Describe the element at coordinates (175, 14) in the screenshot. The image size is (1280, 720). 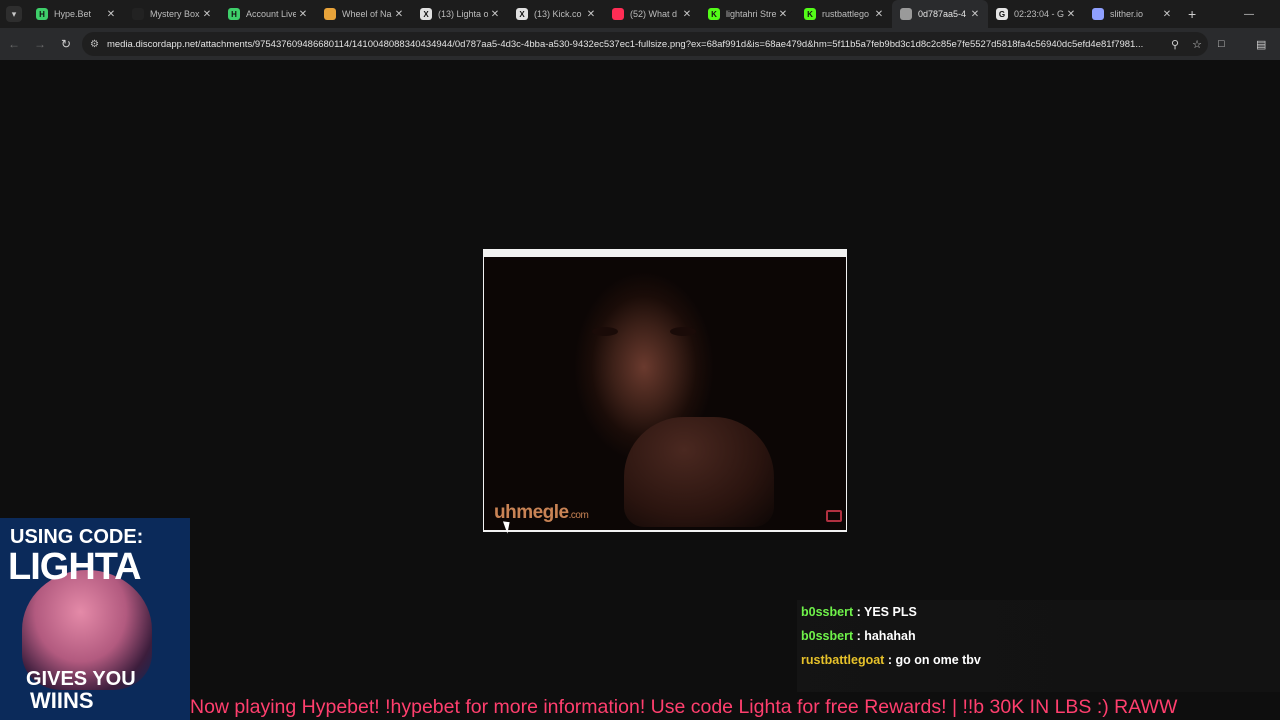
I see `tab-title: Mystery Box` at that location.